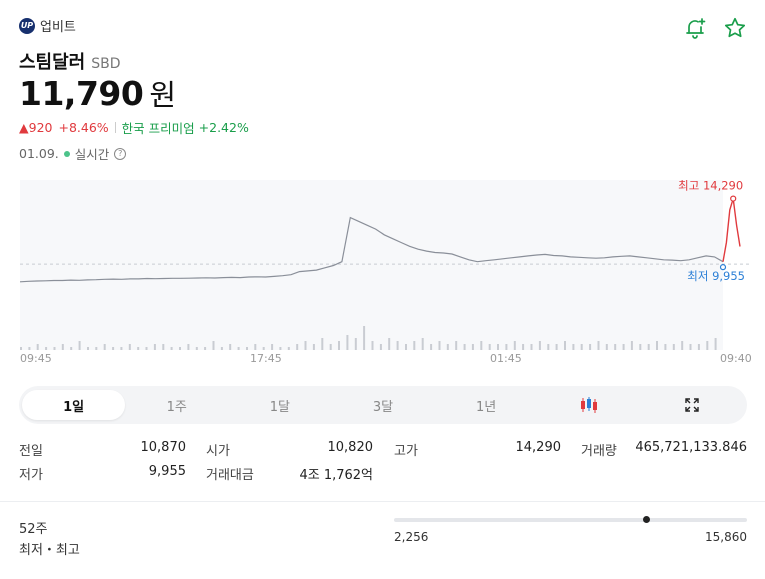 Image resolution: width=765 pixels, height=579 pixels. What do you see at coordinates (692, 405) in the screenshot?
I see `fullscreen-icon` at bounding box center [692, 405].